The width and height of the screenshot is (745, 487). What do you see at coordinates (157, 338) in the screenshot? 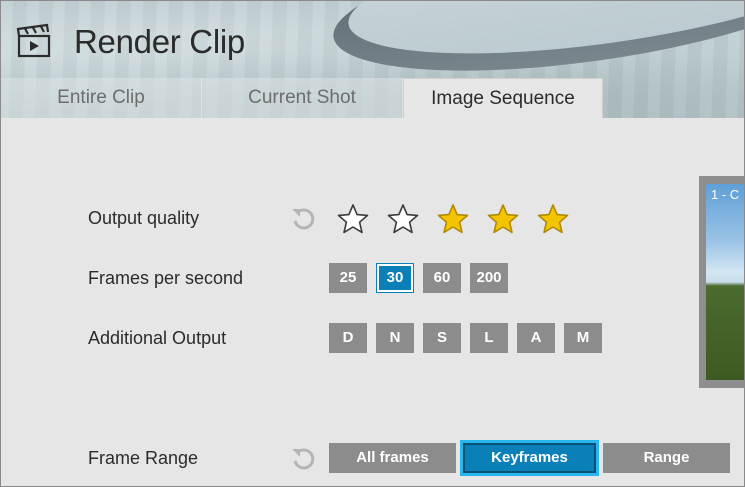
I see `additional-output-label: Additional Output` at bounding box center [157, 338].